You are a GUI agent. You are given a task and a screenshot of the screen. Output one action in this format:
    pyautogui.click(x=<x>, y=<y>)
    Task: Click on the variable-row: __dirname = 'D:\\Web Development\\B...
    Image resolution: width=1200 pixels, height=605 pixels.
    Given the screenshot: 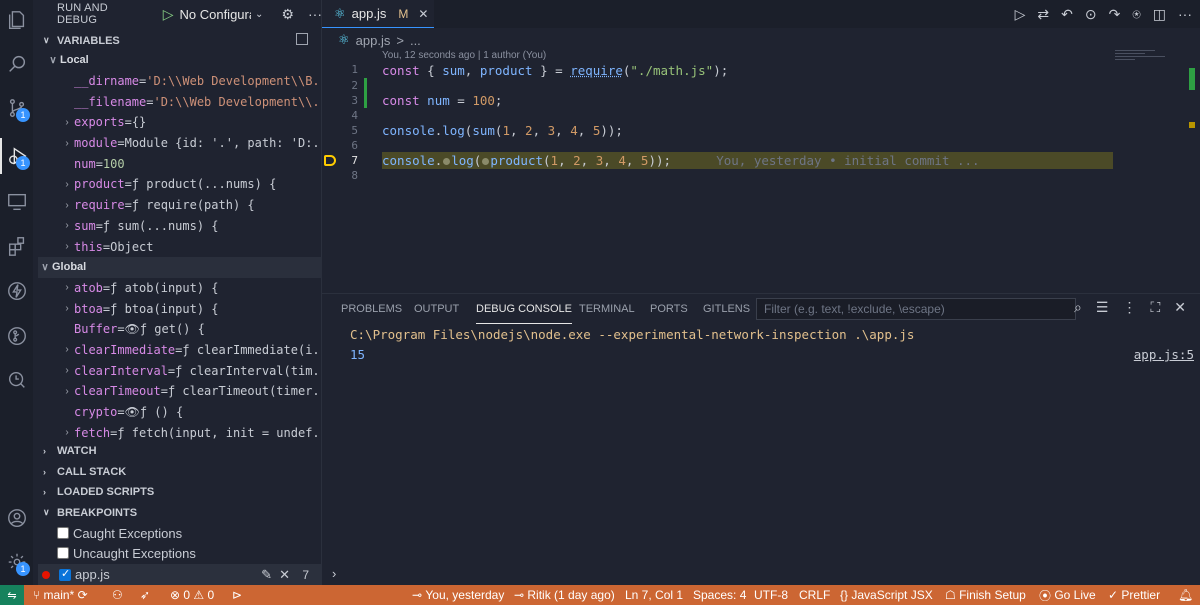 What is the action you would take?
    pyautogui.click(x=180, y=81)
    